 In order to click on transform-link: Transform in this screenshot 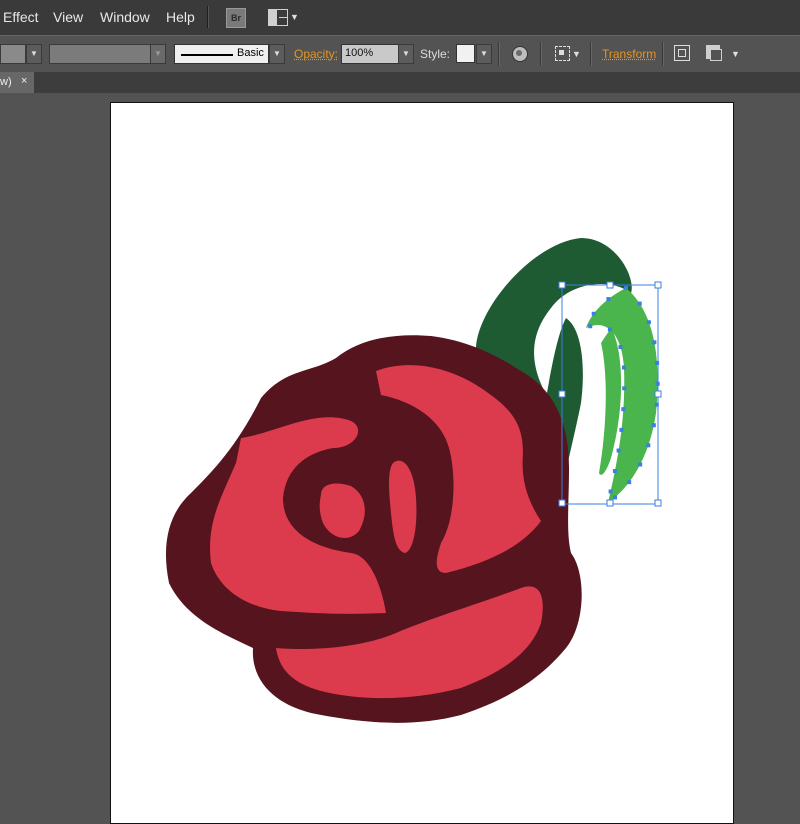, I will do `click(629, 54)`.